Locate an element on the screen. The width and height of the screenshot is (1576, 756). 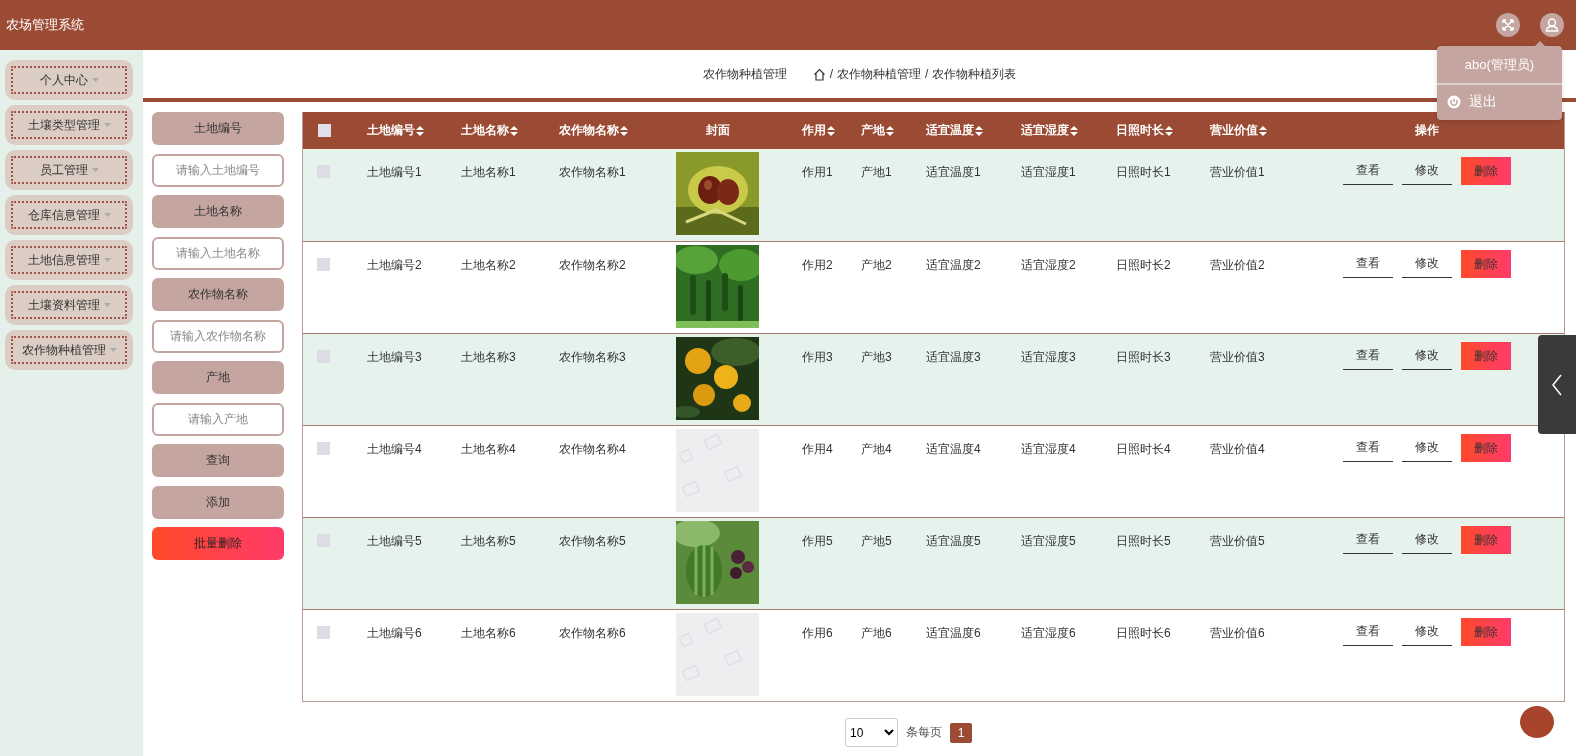
table-cell: 营业价值4 is located at coordinates (1237, 449).